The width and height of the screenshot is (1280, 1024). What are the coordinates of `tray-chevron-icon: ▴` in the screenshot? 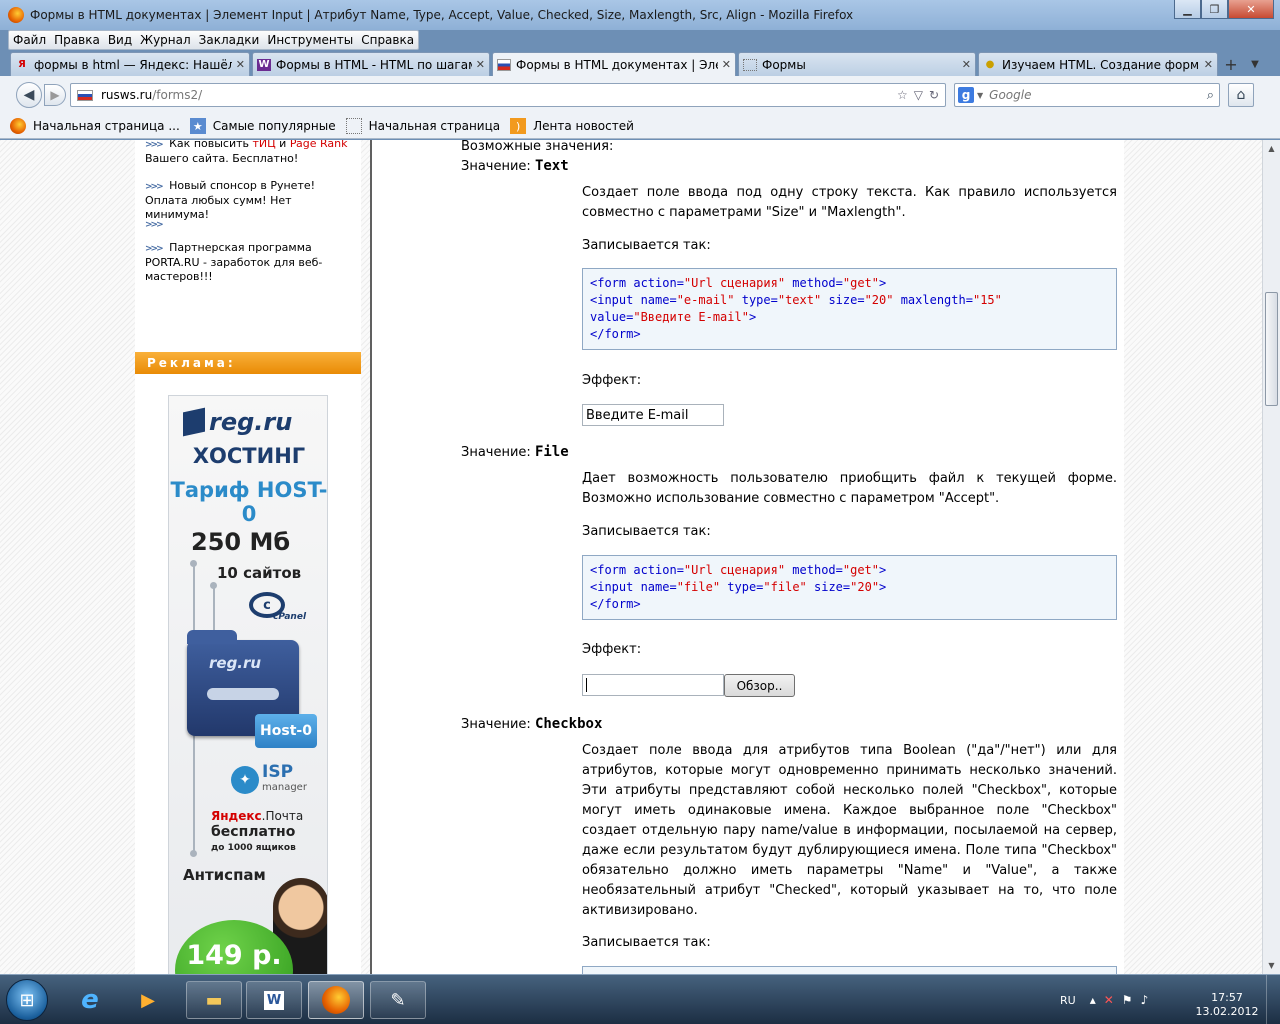 It's located at (1093, 1000).